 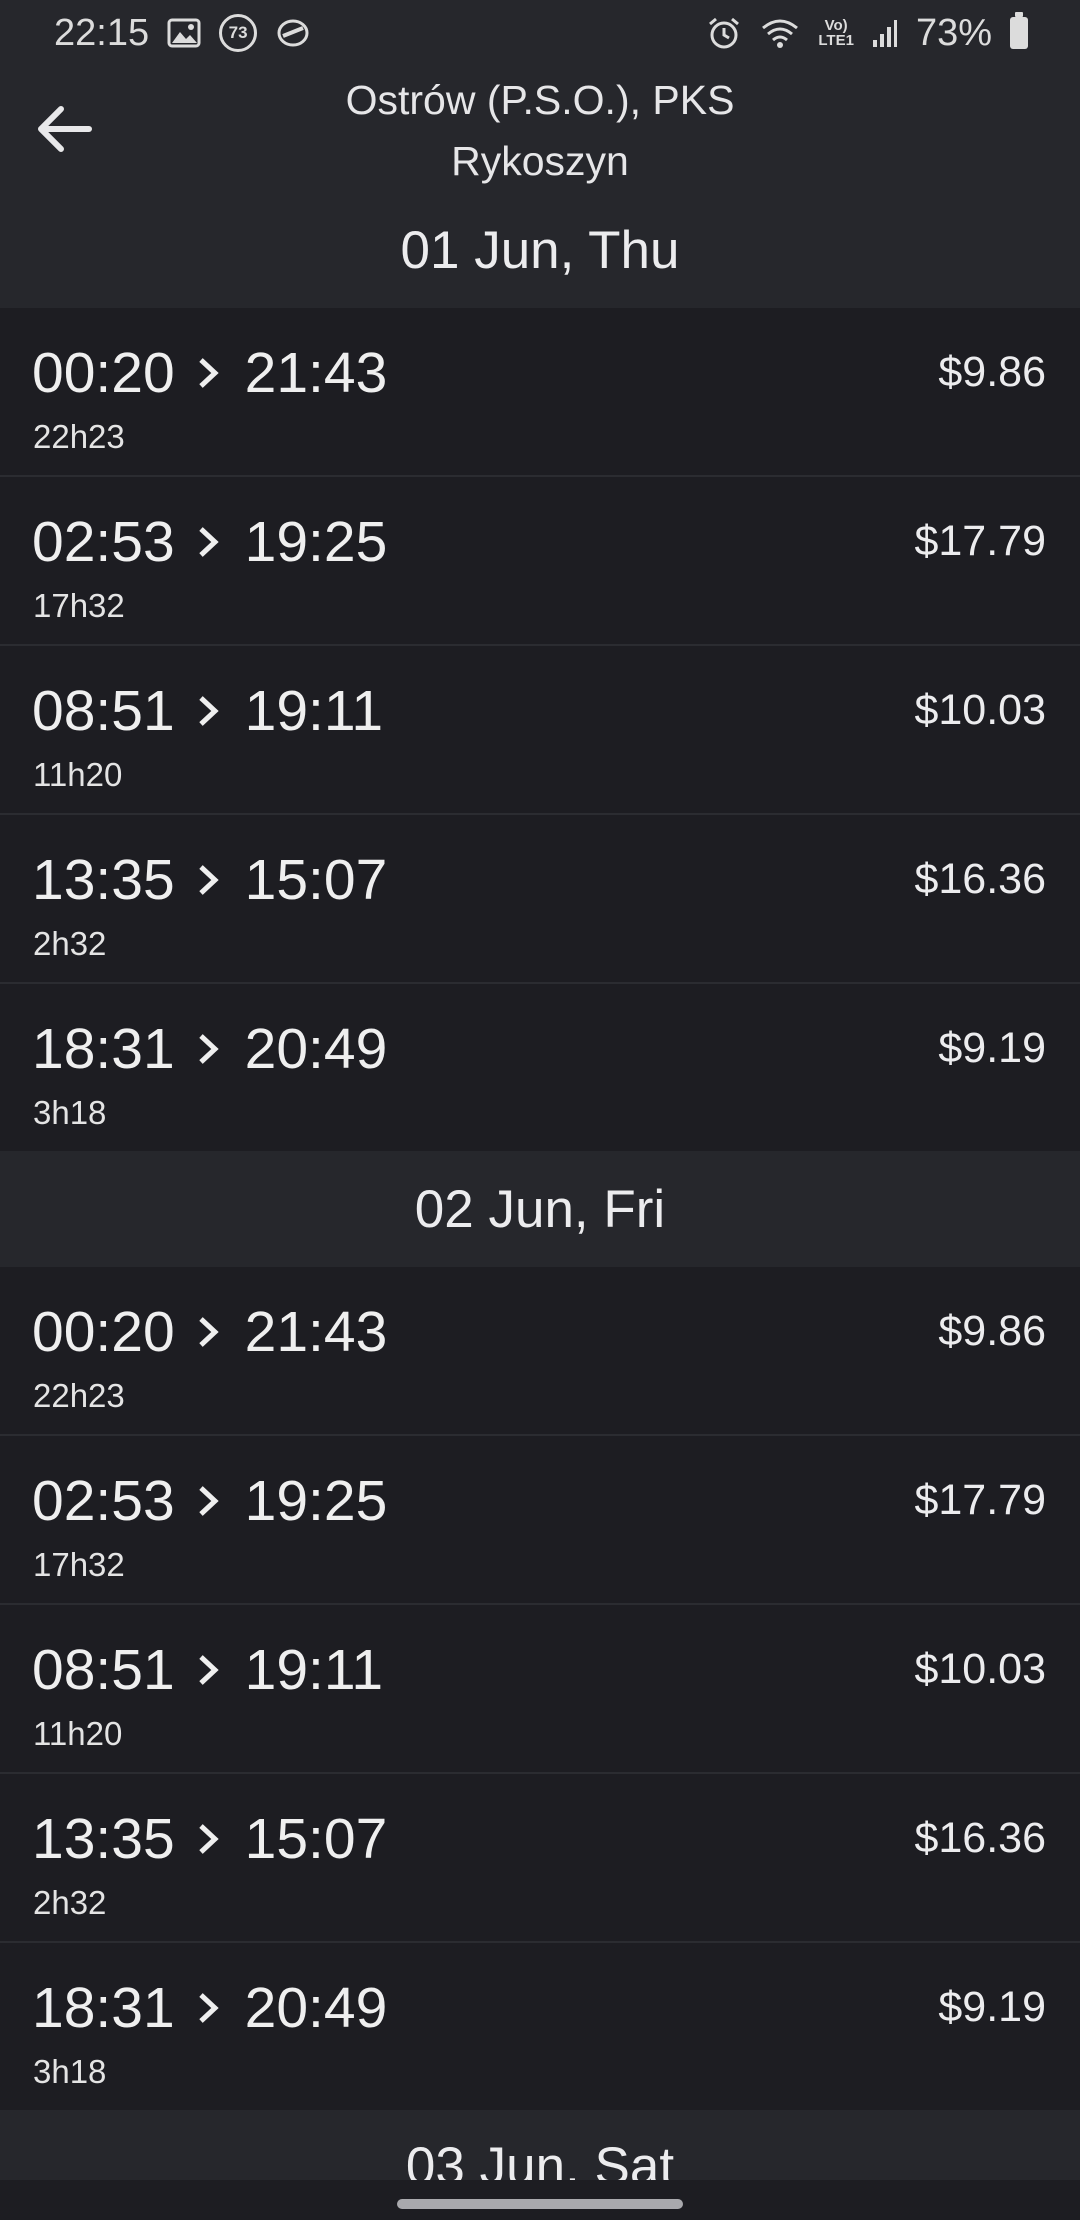 What do you see at coordinates (1019, 30) in the screenshot?
I see `battery-icon` at bounding box center [1019, 30].